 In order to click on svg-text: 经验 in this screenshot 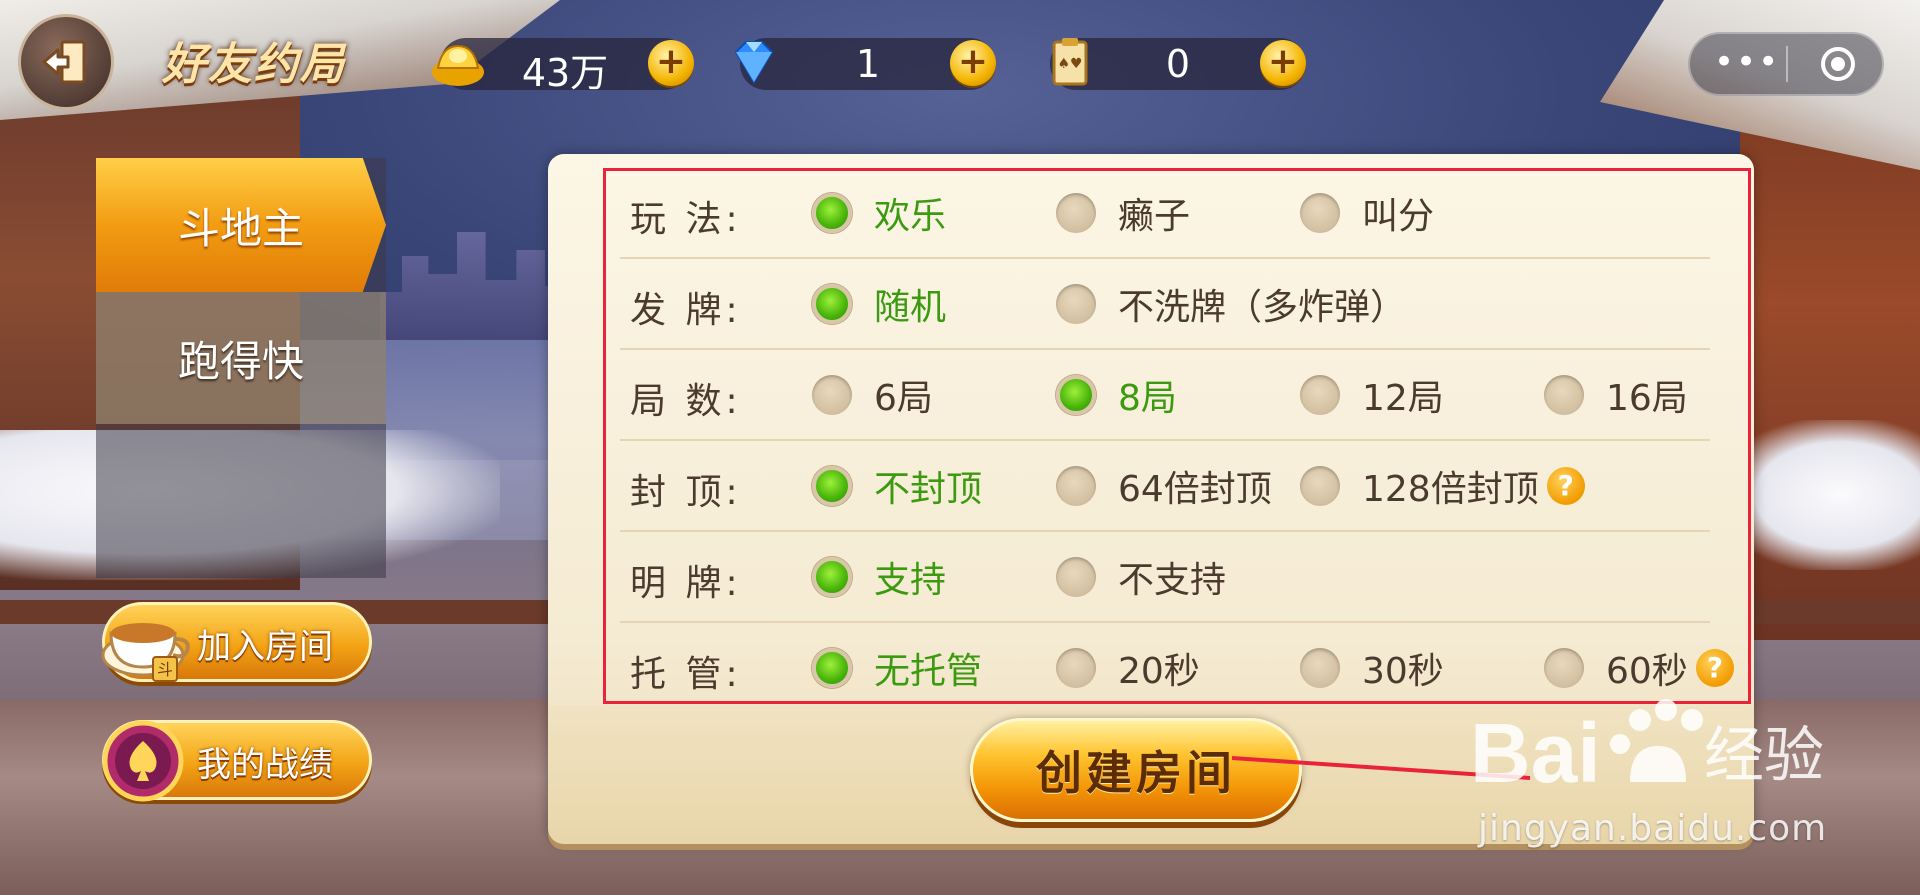, I will do `click(1764, 756)`.